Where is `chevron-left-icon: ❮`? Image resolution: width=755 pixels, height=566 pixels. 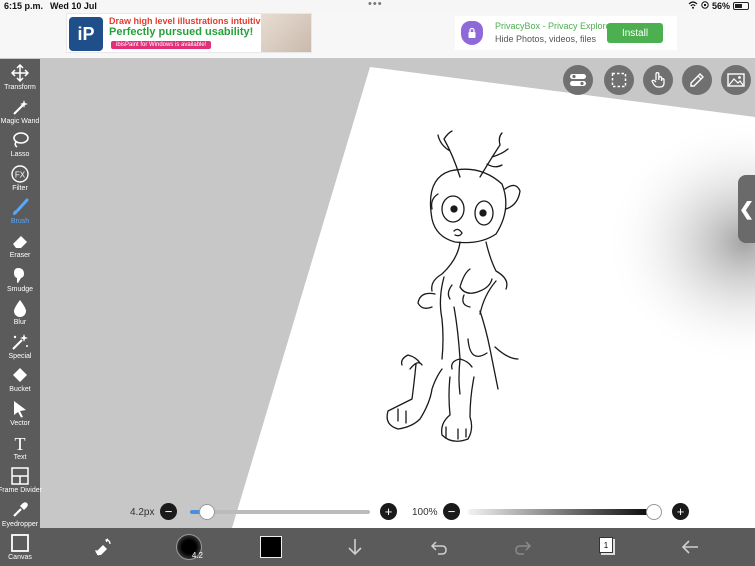 chevron-left-icon: ❮ is located at coordinates (746, 208).